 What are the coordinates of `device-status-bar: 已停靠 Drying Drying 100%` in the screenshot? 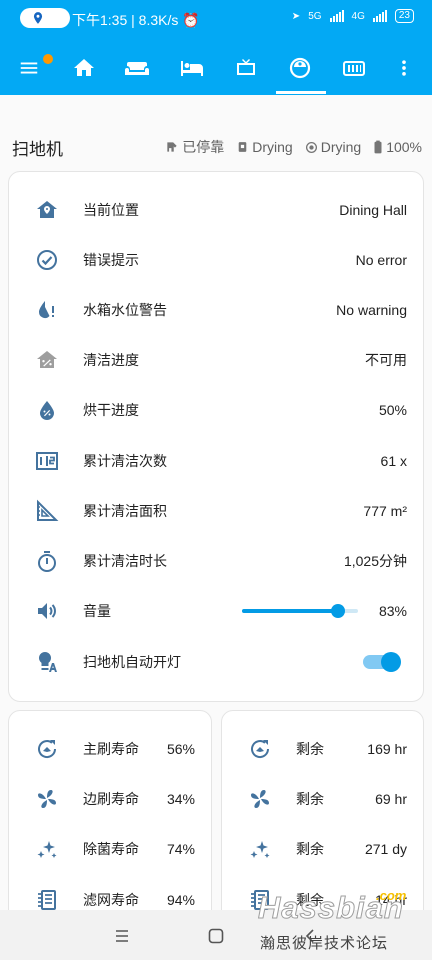 It's located at (293, 147).